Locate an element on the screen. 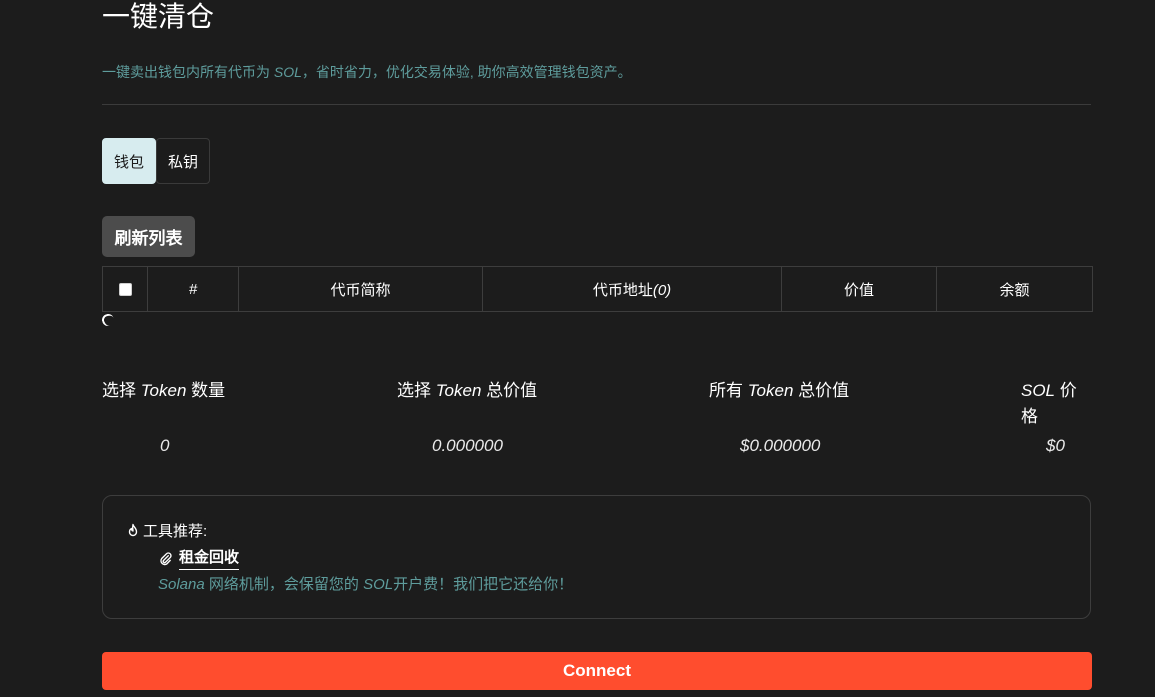 The height and width of the screenshot is (697, 1155). connect-button: Connect is located at coordinates (597, 671).